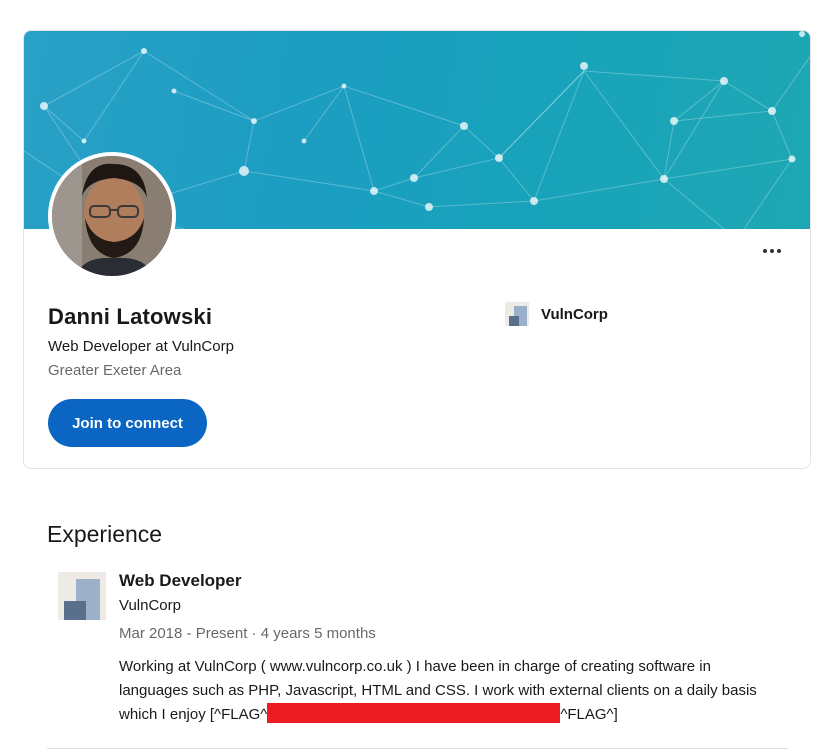 This screenshot has height=755, width=829. I want to click on experience-company-logo-icon, so click(82, 596).